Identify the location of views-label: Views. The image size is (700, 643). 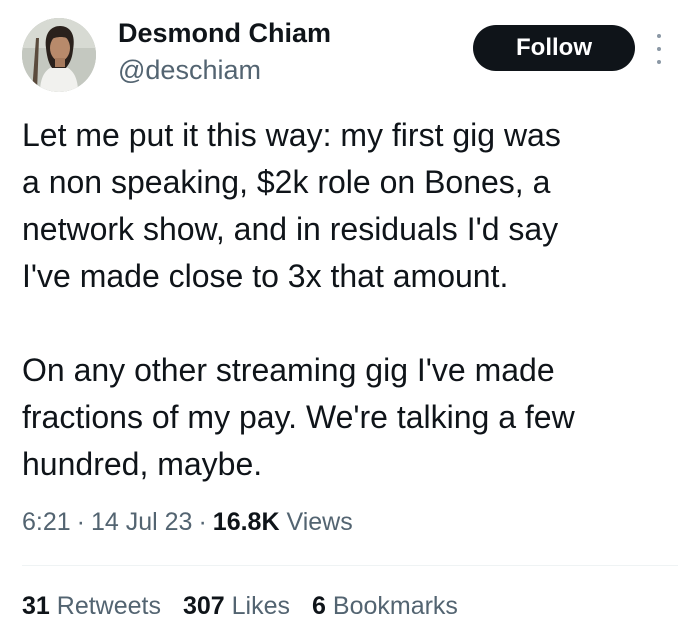
(319, 522).